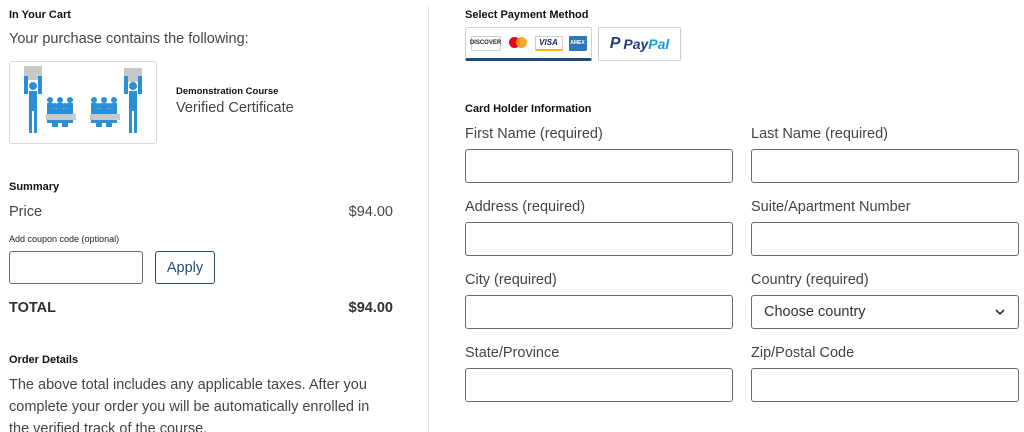  What do you see at coordinates (227, 91) in the screenshot?
I see `course-name: Demonstration Course` at bounding box center [227, 91].